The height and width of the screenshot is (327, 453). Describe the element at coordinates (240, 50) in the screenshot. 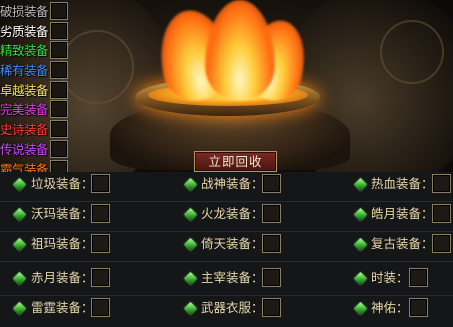

I see `flame` at that location.